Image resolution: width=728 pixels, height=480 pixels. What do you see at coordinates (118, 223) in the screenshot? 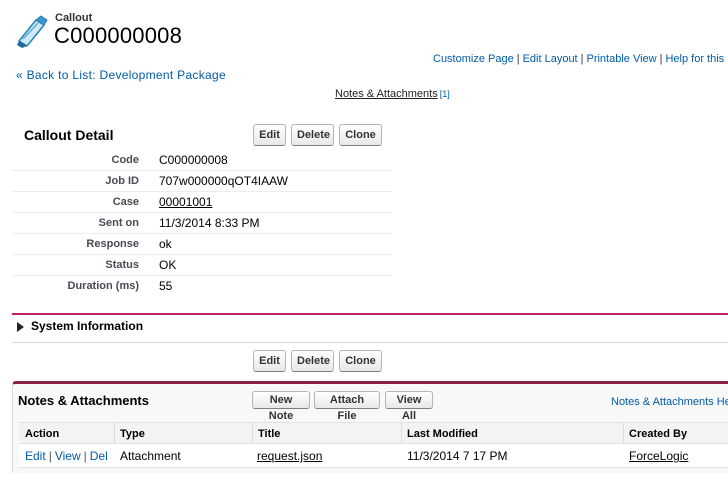
I see `field-label: Sent on` at bounding box center [118, 223].